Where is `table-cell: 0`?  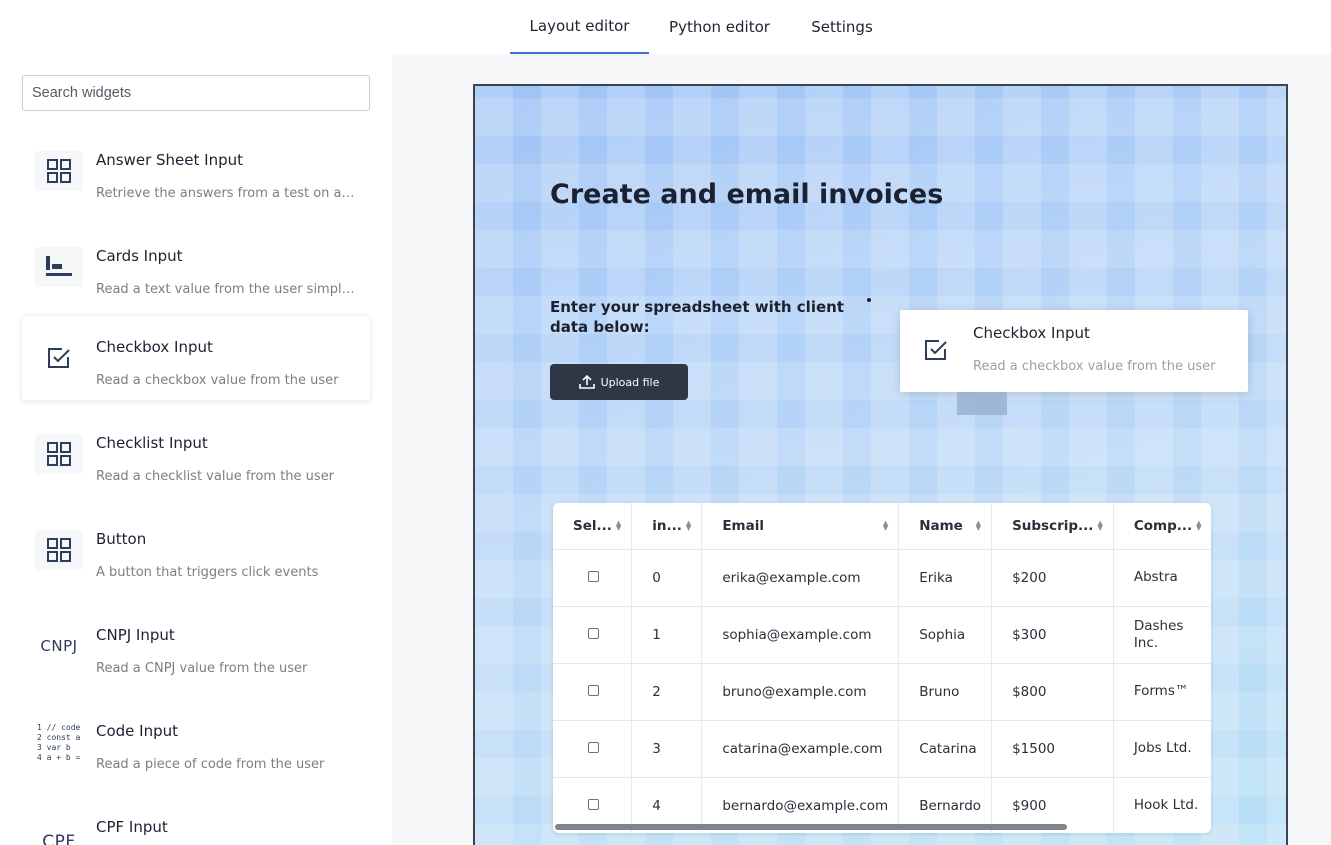 table-cell: 0 is located at coordinates (667, 578).